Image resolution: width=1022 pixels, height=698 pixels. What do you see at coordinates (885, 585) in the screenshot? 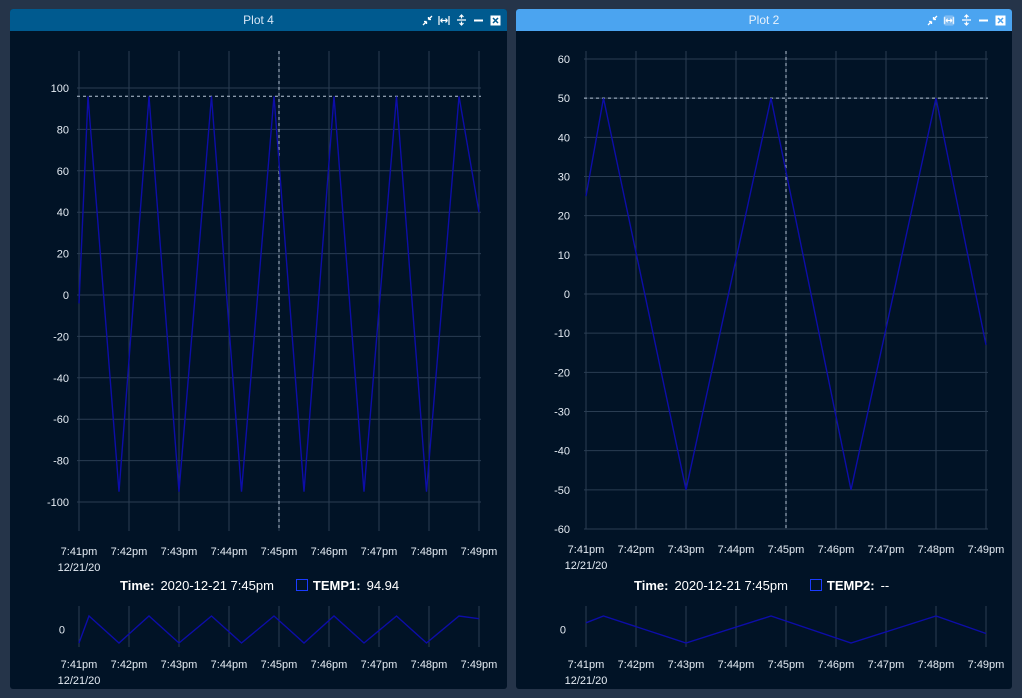
I see `series-value: --` at bounding box center [885, 585].